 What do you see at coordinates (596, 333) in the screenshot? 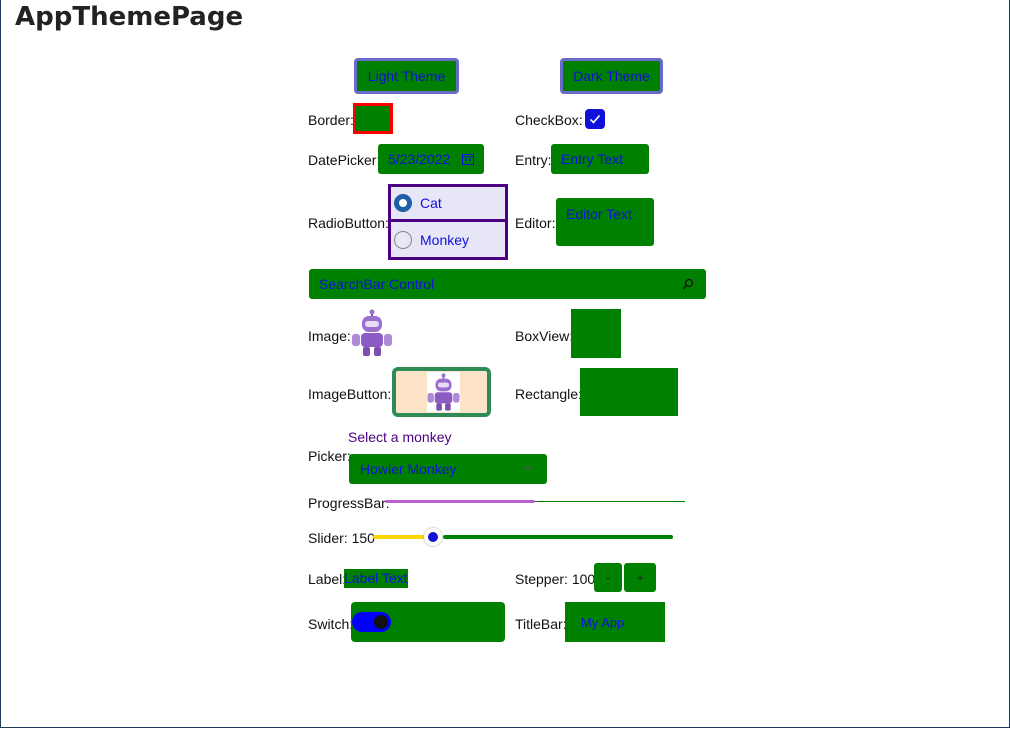
I see `boxview` at bounding box center [596, 333].